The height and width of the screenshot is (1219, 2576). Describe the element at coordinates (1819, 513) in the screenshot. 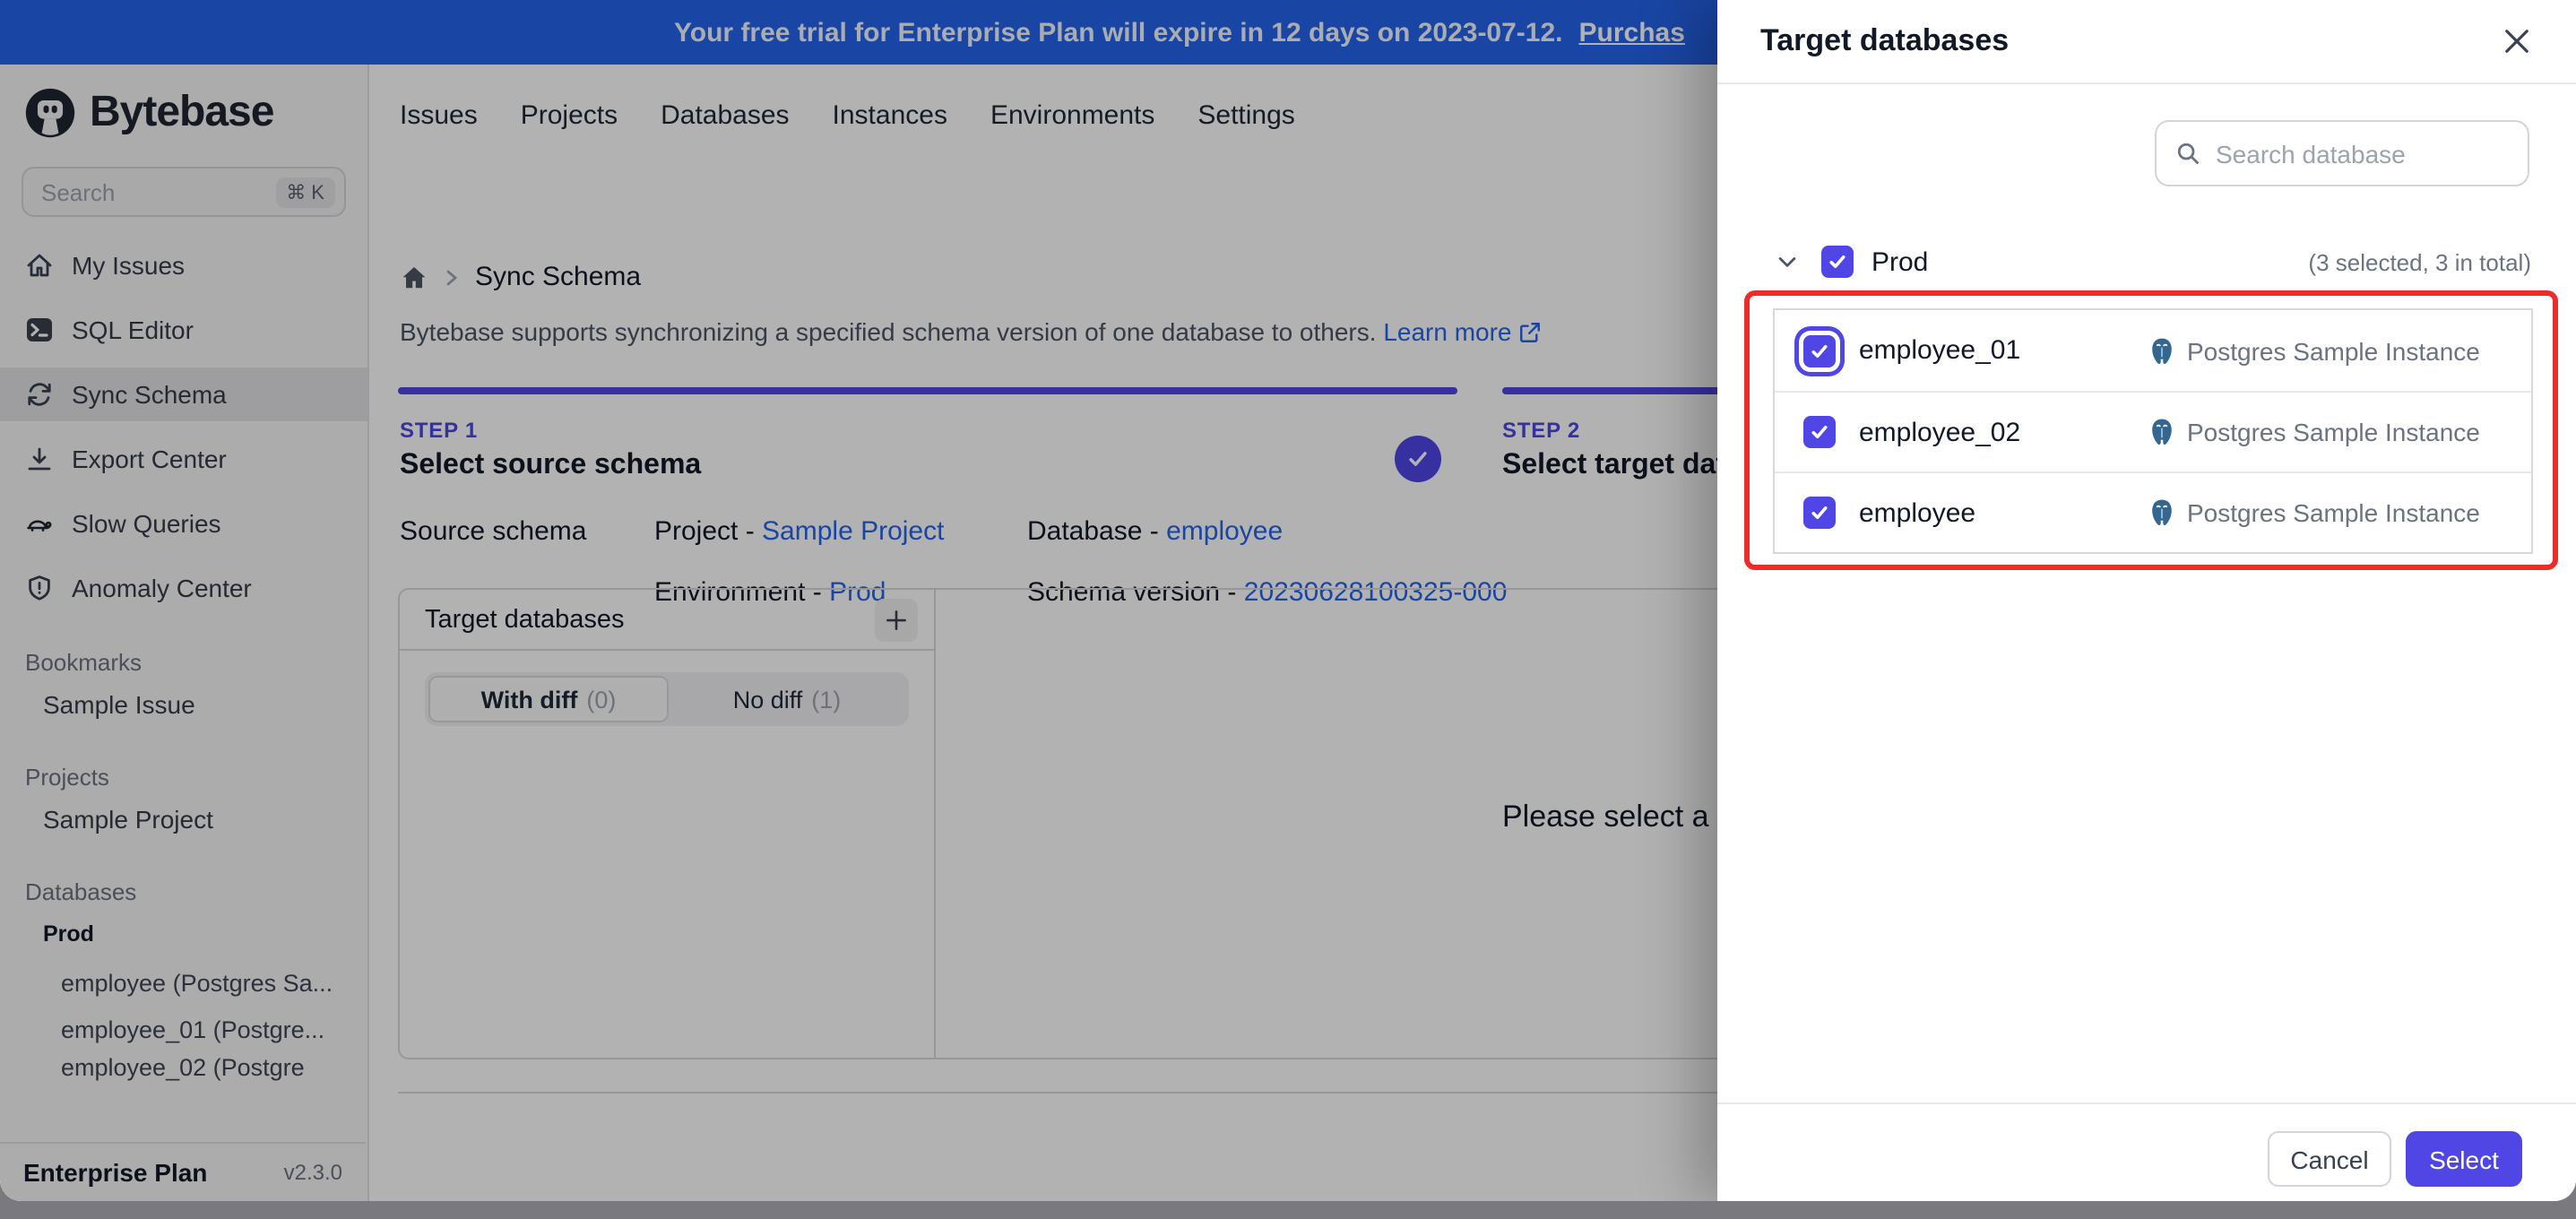

I see `employee-checkbox` at that location.